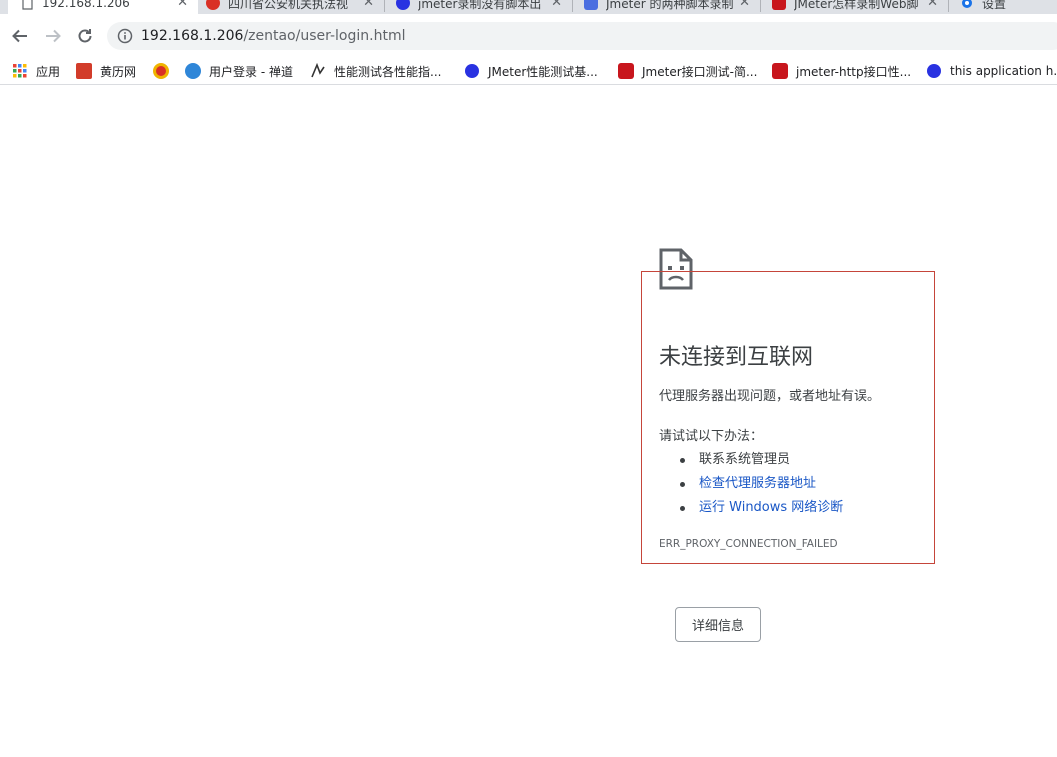  What do you see at coordinates (994, 5) in the screenshot?
I see `tab-title: 设置` at bounding box center [994, 5].